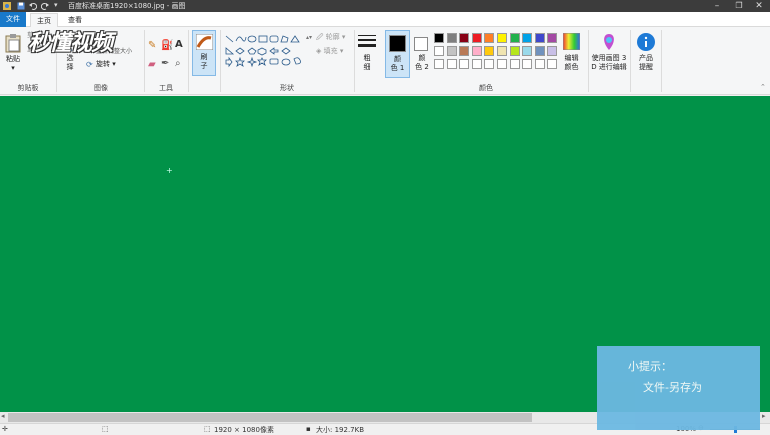 The width and height of the screenshot is (770, 435). Describe the element at coordinates (101, 88) in the screenshot. I see `image-group-label: 图像` at that location.